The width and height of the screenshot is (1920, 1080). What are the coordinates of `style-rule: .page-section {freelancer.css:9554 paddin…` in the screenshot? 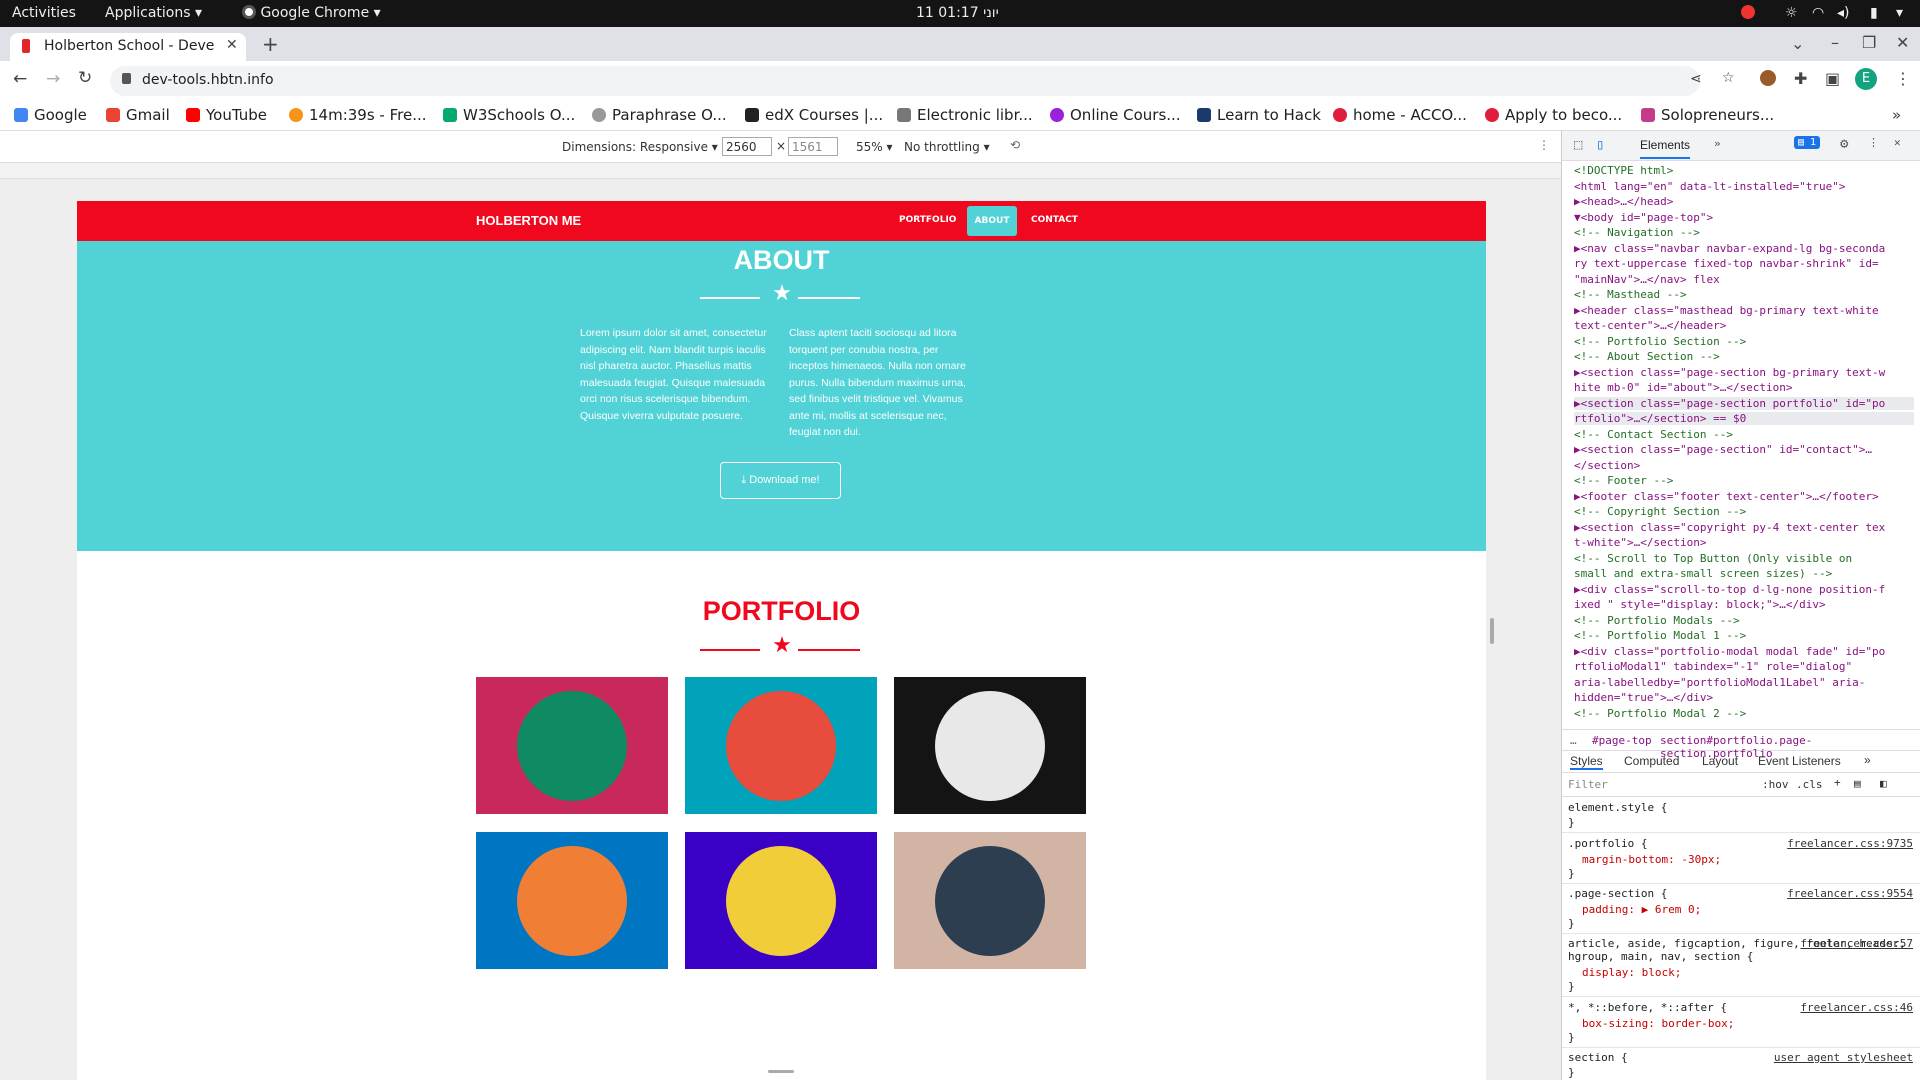 It's located at (1741, 909).